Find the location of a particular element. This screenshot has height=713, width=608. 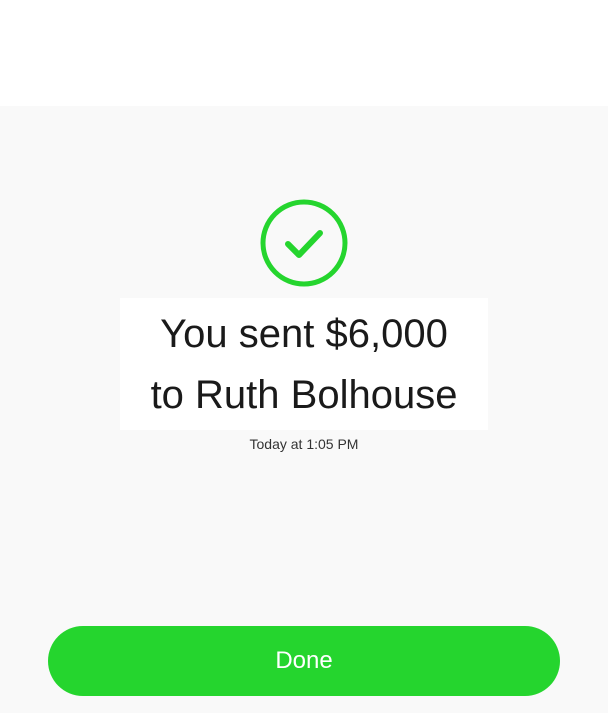

payment-timestamp: Today at 1:05 PM is located at coordinates (304, 444).